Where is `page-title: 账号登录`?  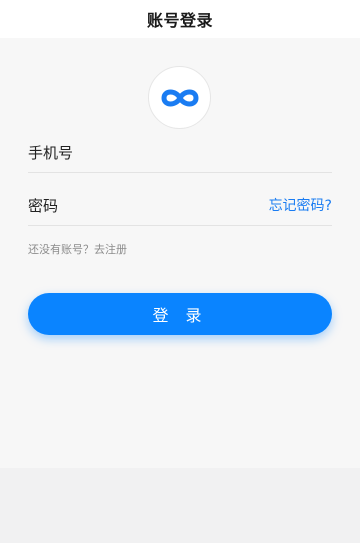
page-title: 账号登录 is located at coordinates (179, 20).